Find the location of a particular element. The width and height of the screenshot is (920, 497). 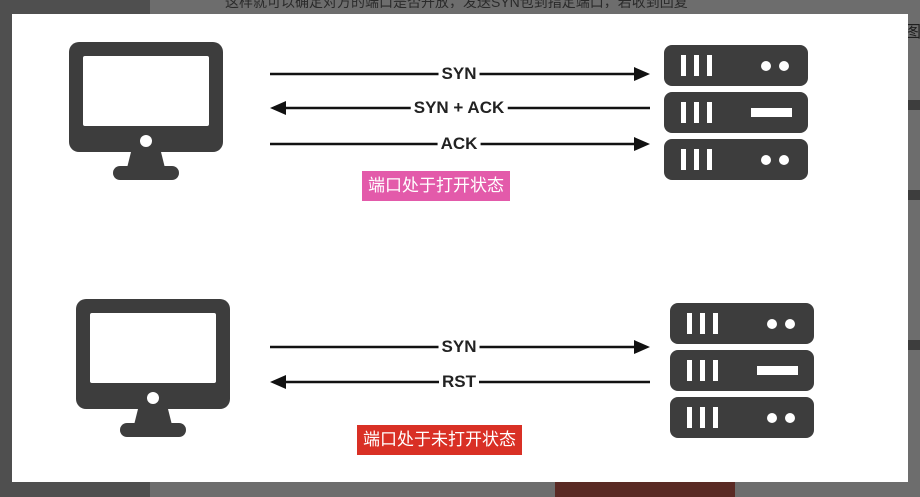

message-label-syn-open: SYN is located at coordinates (459, 74).